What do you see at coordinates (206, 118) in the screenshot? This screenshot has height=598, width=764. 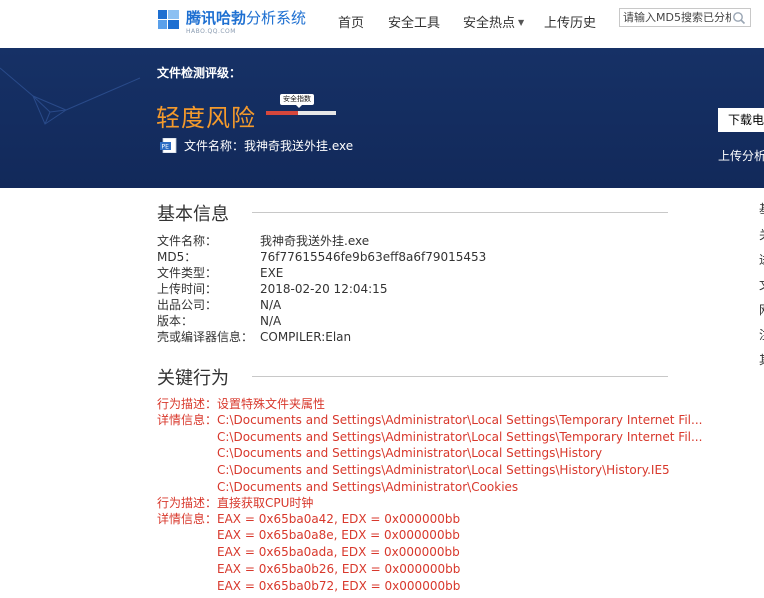 I see `risk-level: 轻度风险` at bounding box center [206, 118].